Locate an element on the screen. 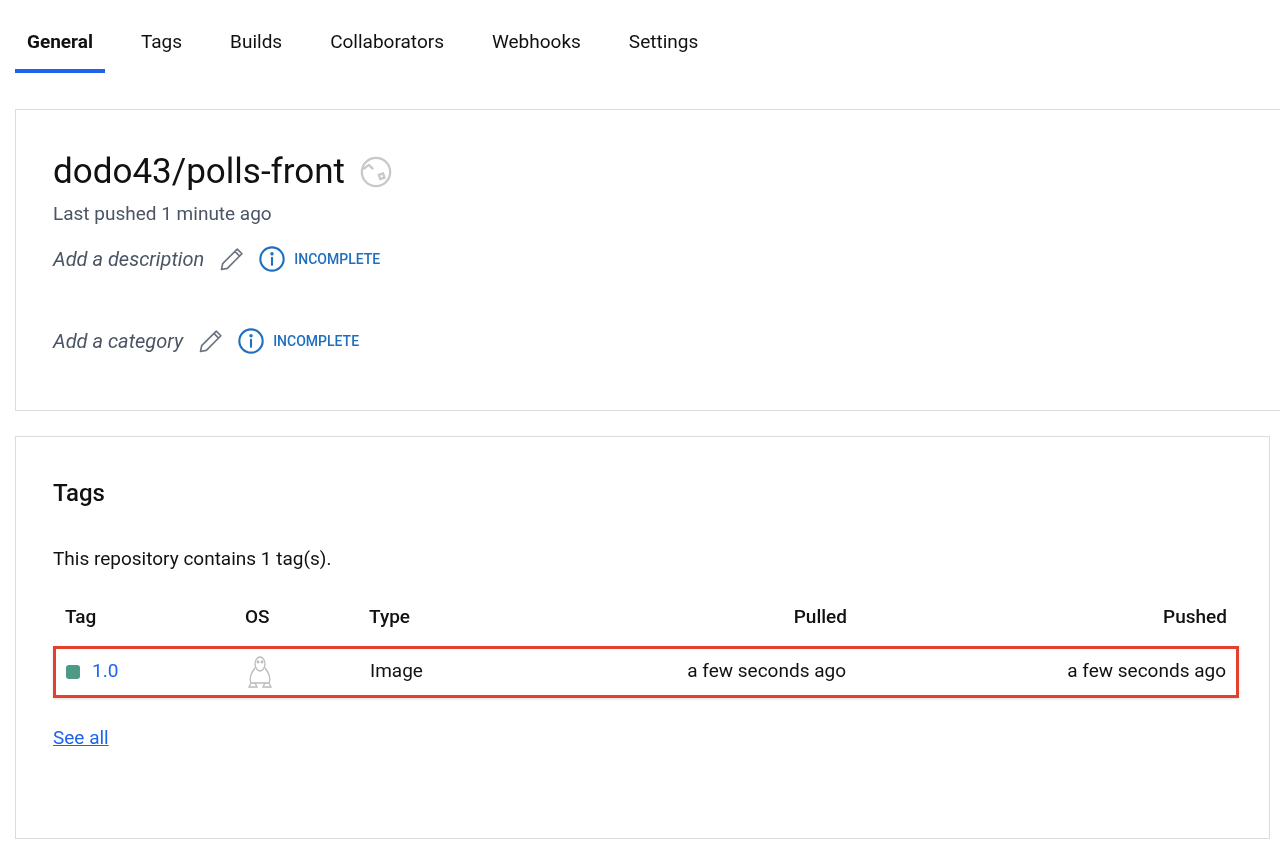 This screenshot has width=1280, height=844. tab: Builds is located at coordinates (256, 50).